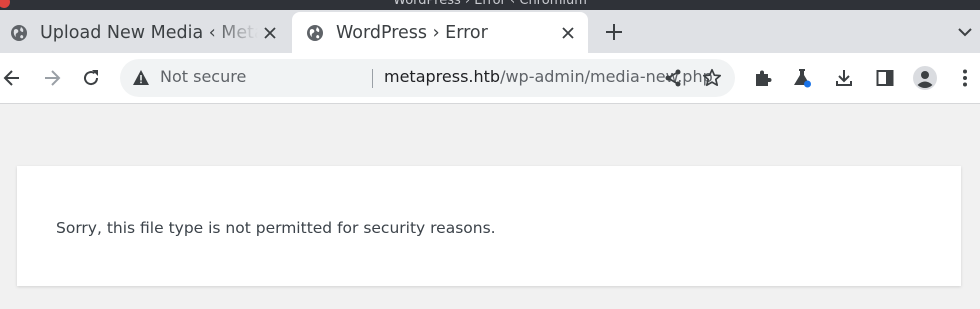  Describe the element at coordinates (965, 78) in the screenshot. I see `more-menu-icon` at that location.